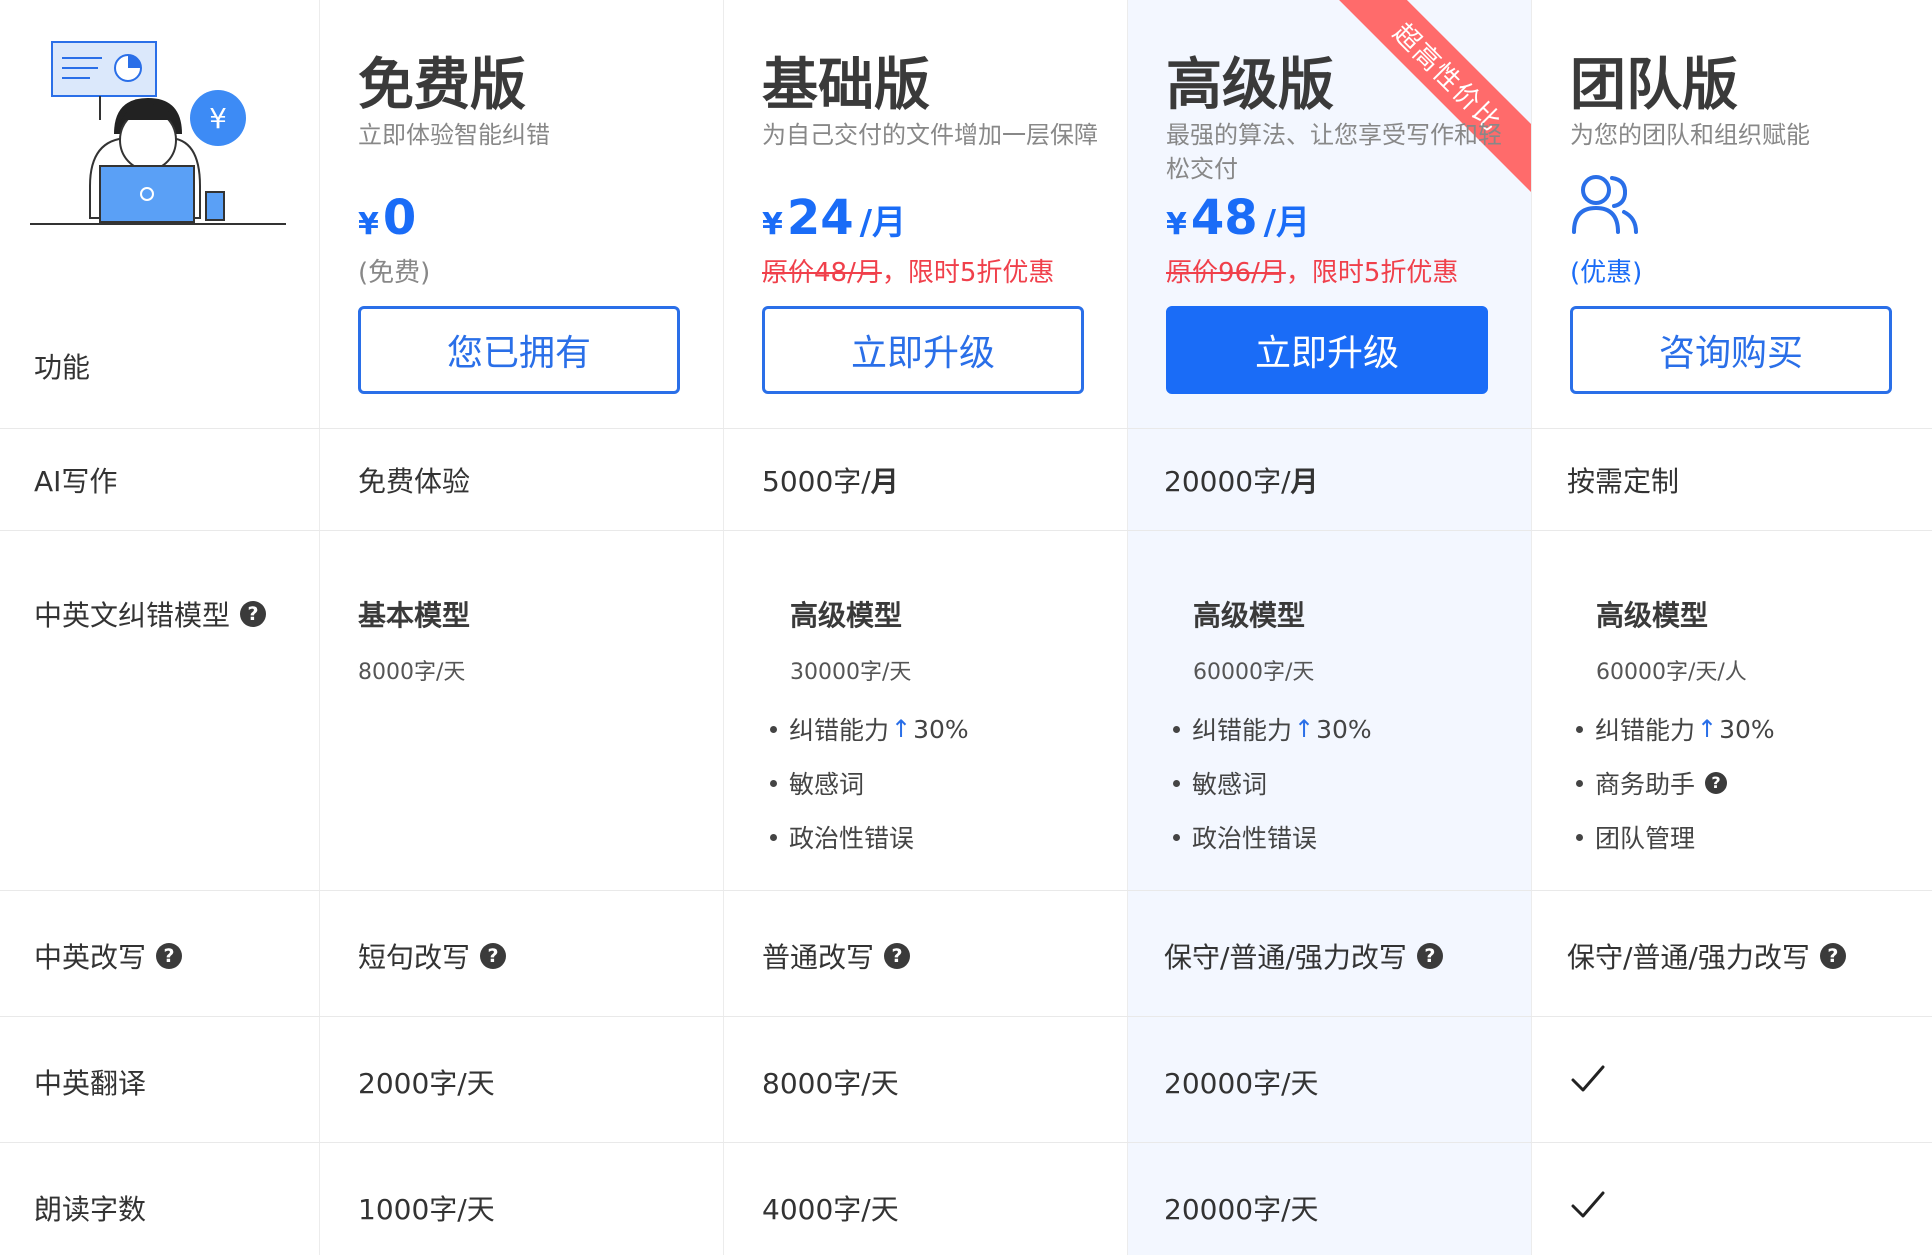 This screenshot has width=1932, height=1255. I want to click on row-label-model: 中英文纠错模型 ?, so click(150, 614).